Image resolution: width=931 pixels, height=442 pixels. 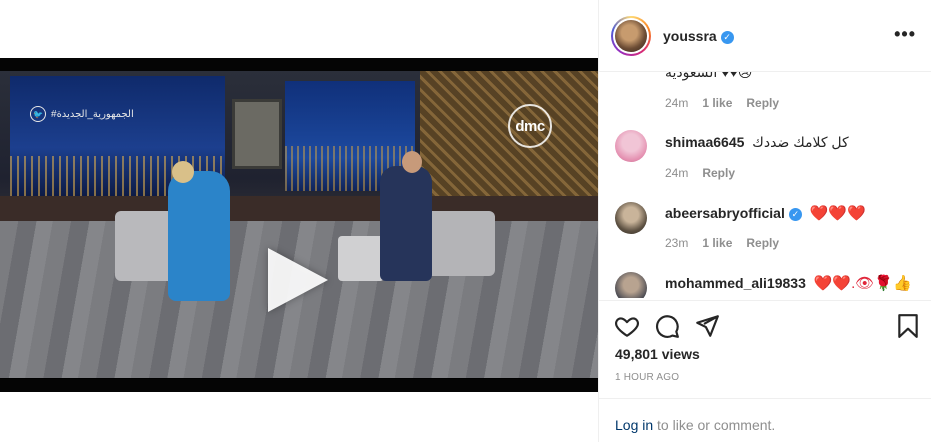 What do you see at coordinates (299, 385) in the screenshot?
I see `letterbox-bottom` at bounding box center [299, 385].